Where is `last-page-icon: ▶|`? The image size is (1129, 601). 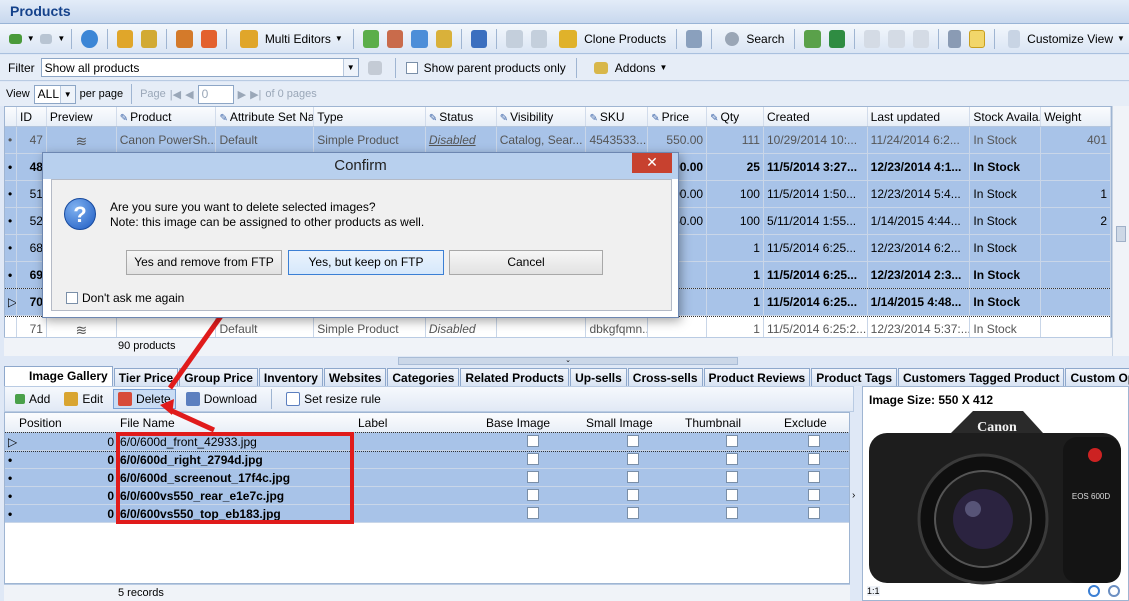
last-page-icon: ▶| is located at coordinates (255, 94).